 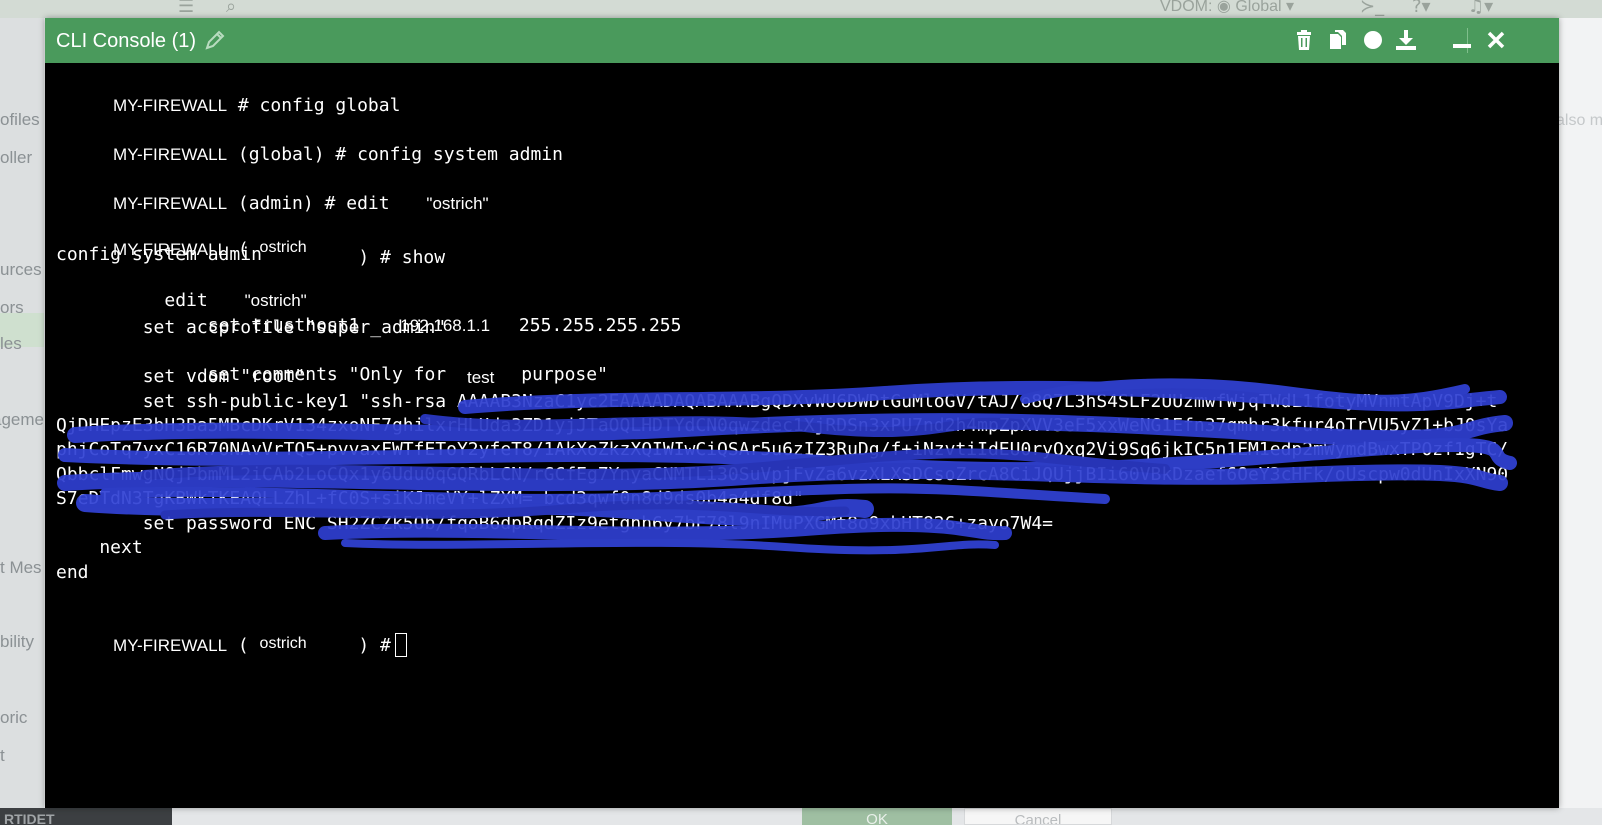 What do you see at coordinates (72, 572) in the screenshot?
I see `output-line: end` at bounding box center [72, 572].